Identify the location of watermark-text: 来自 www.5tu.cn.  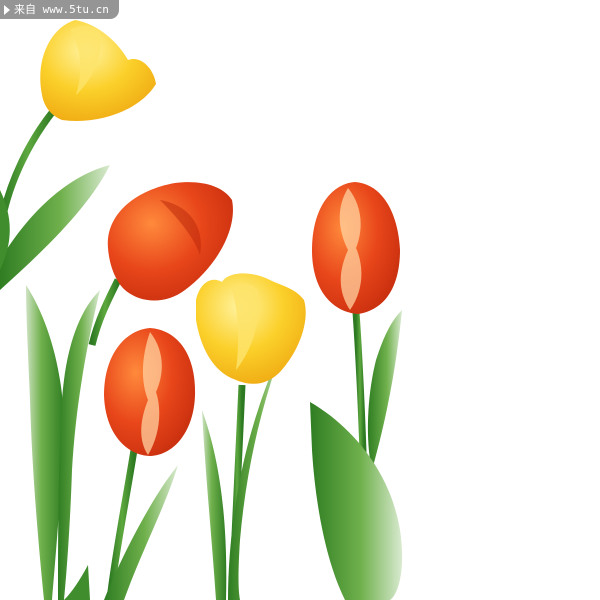
(61, 9).